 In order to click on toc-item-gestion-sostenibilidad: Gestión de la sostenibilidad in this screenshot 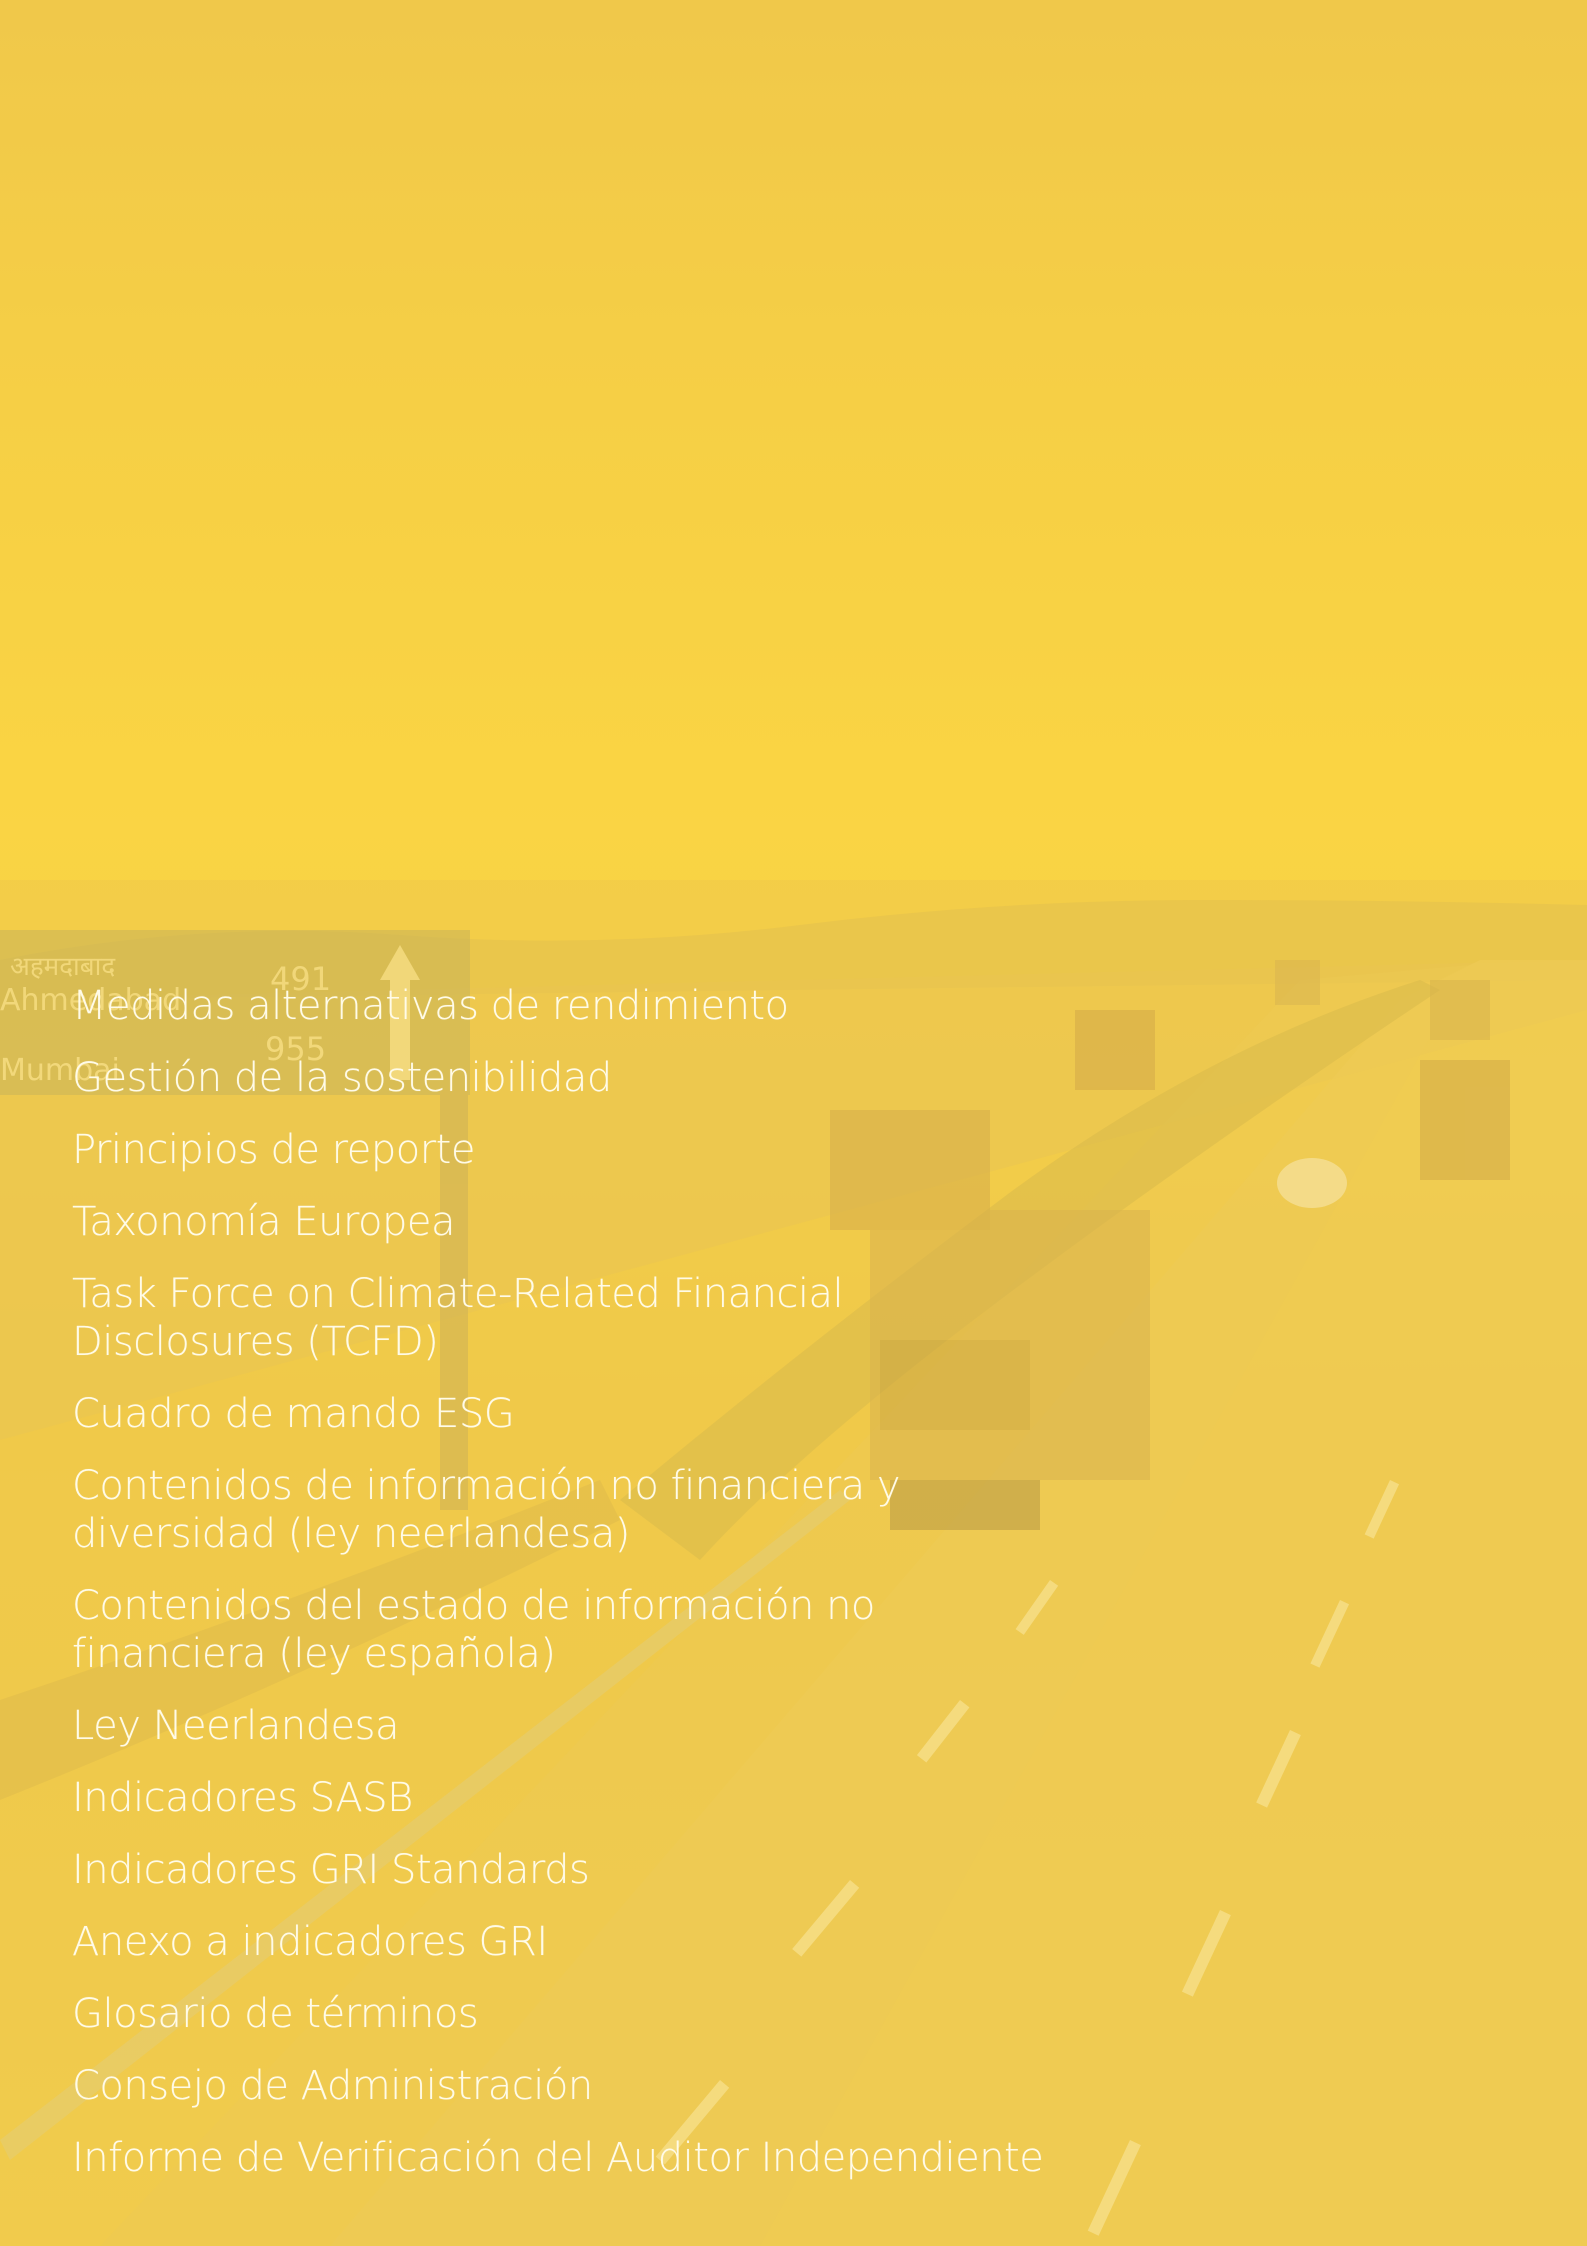, I will do `click(572, 1078)`.